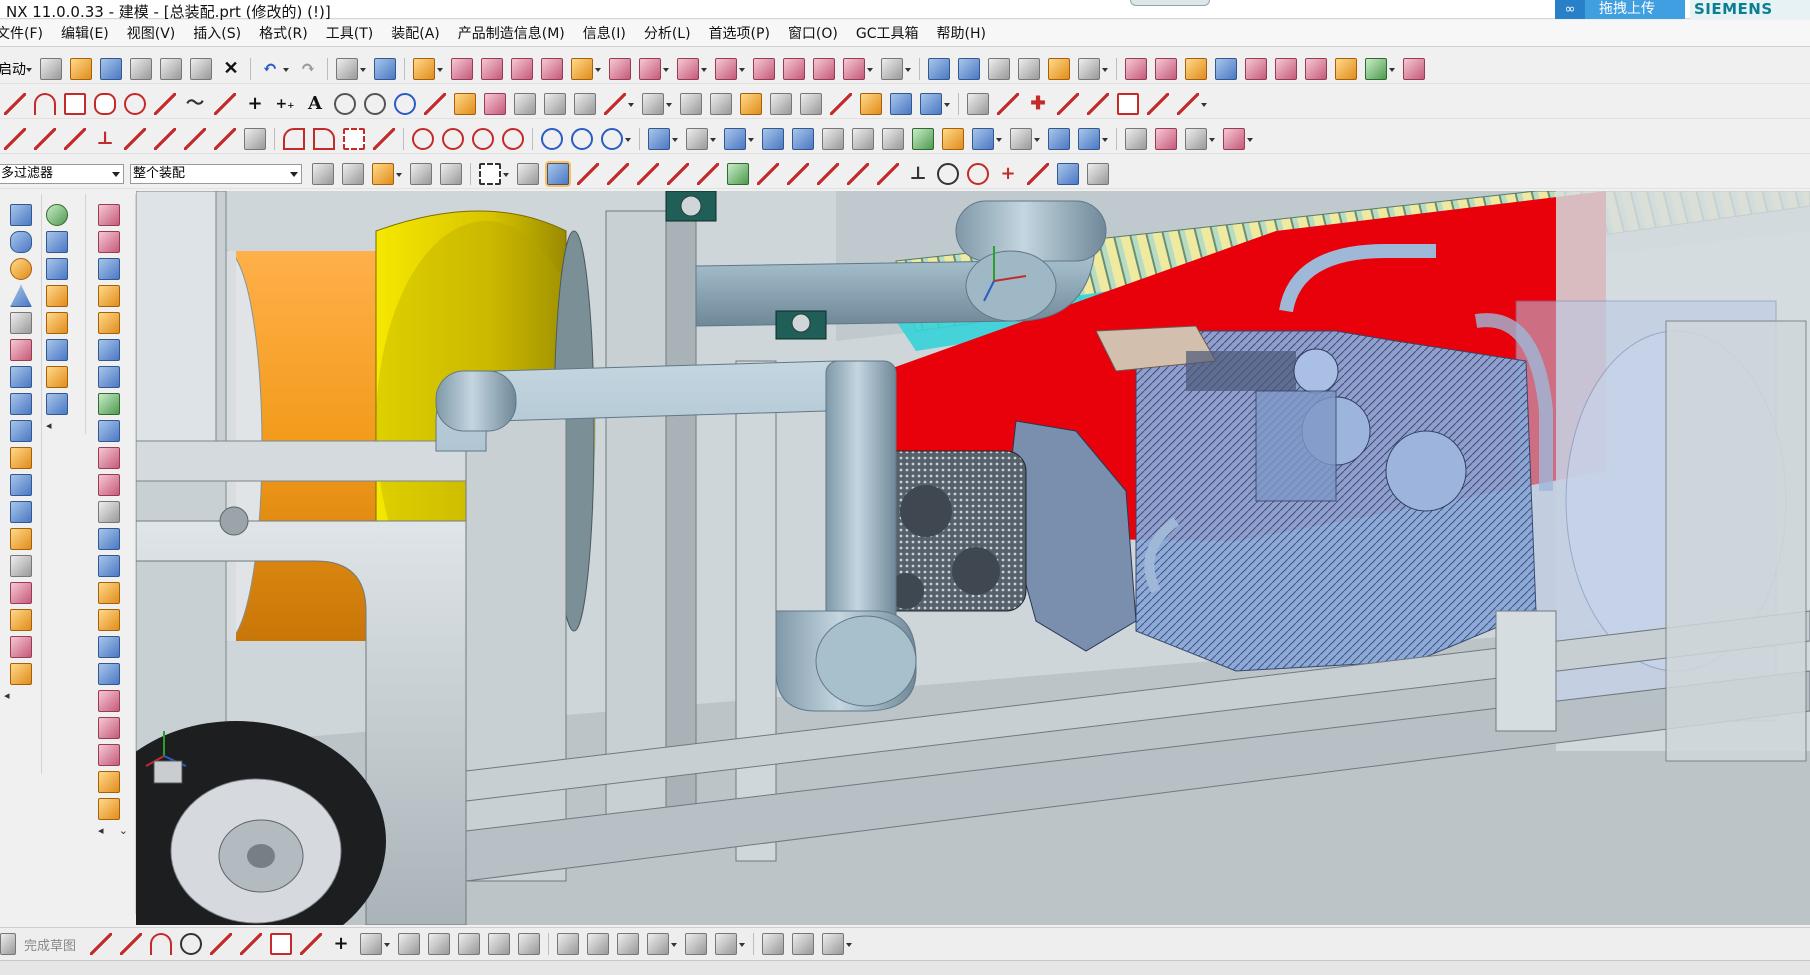 Image resolution: width=1810 pixels, height=975 pixels. What do you see at coordinates (45, 103) in the screenshot?
I see `arc-icon` at bounding box center [45, 103].